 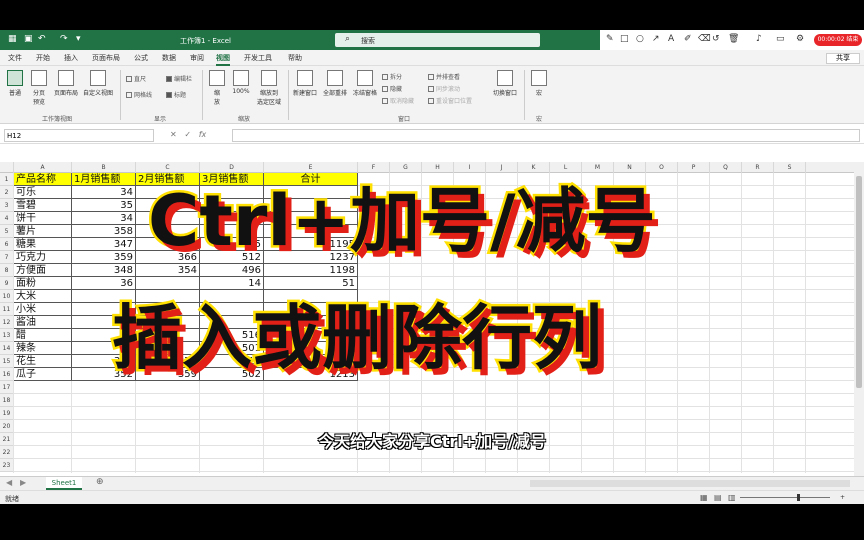 What do you see at coordinates (217, 88) in the screenshot?
I see `zoom-button: 缩 放` at bounding box center [217, 88].